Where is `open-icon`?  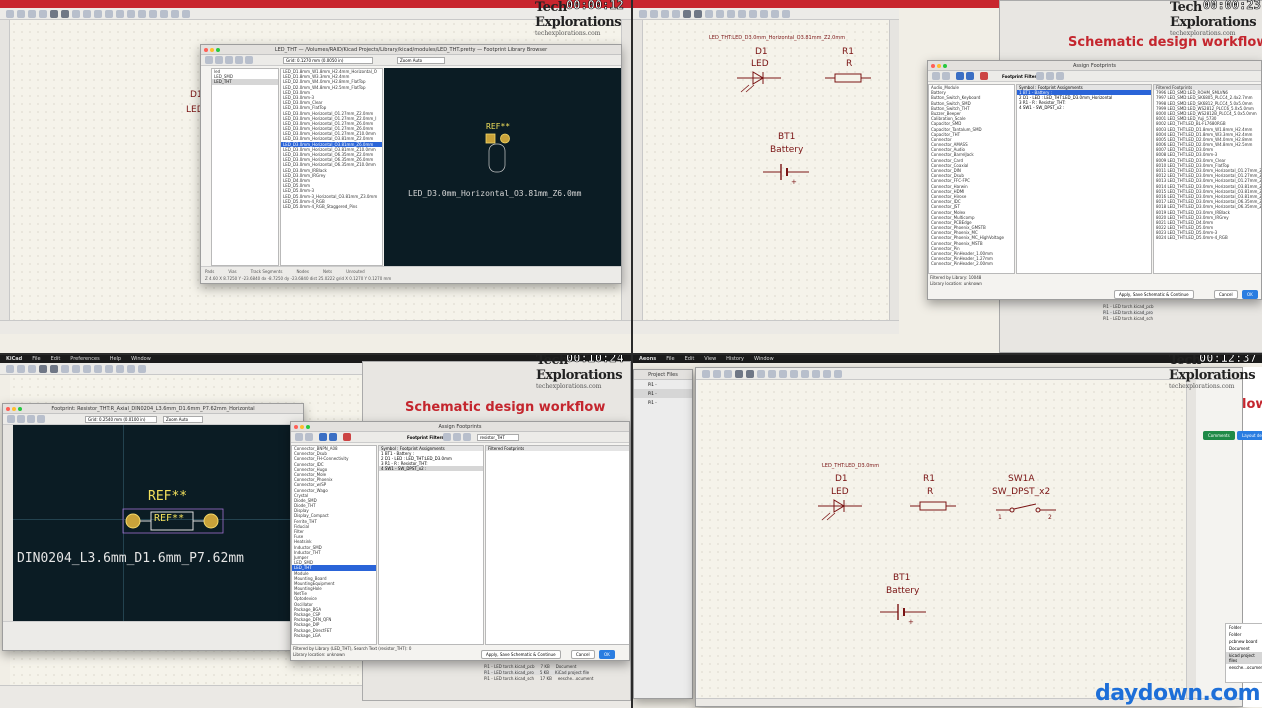
open-icon is located at coordinates (21, 13).